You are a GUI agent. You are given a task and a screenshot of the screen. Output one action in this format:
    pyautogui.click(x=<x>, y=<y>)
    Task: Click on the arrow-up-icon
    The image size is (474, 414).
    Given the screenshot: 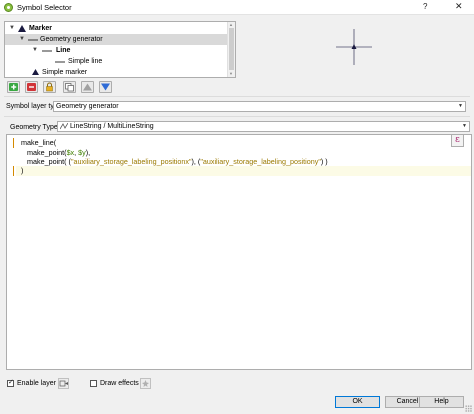 What is the action you would take?
    pyautogui.click(x=87, y=87)
    